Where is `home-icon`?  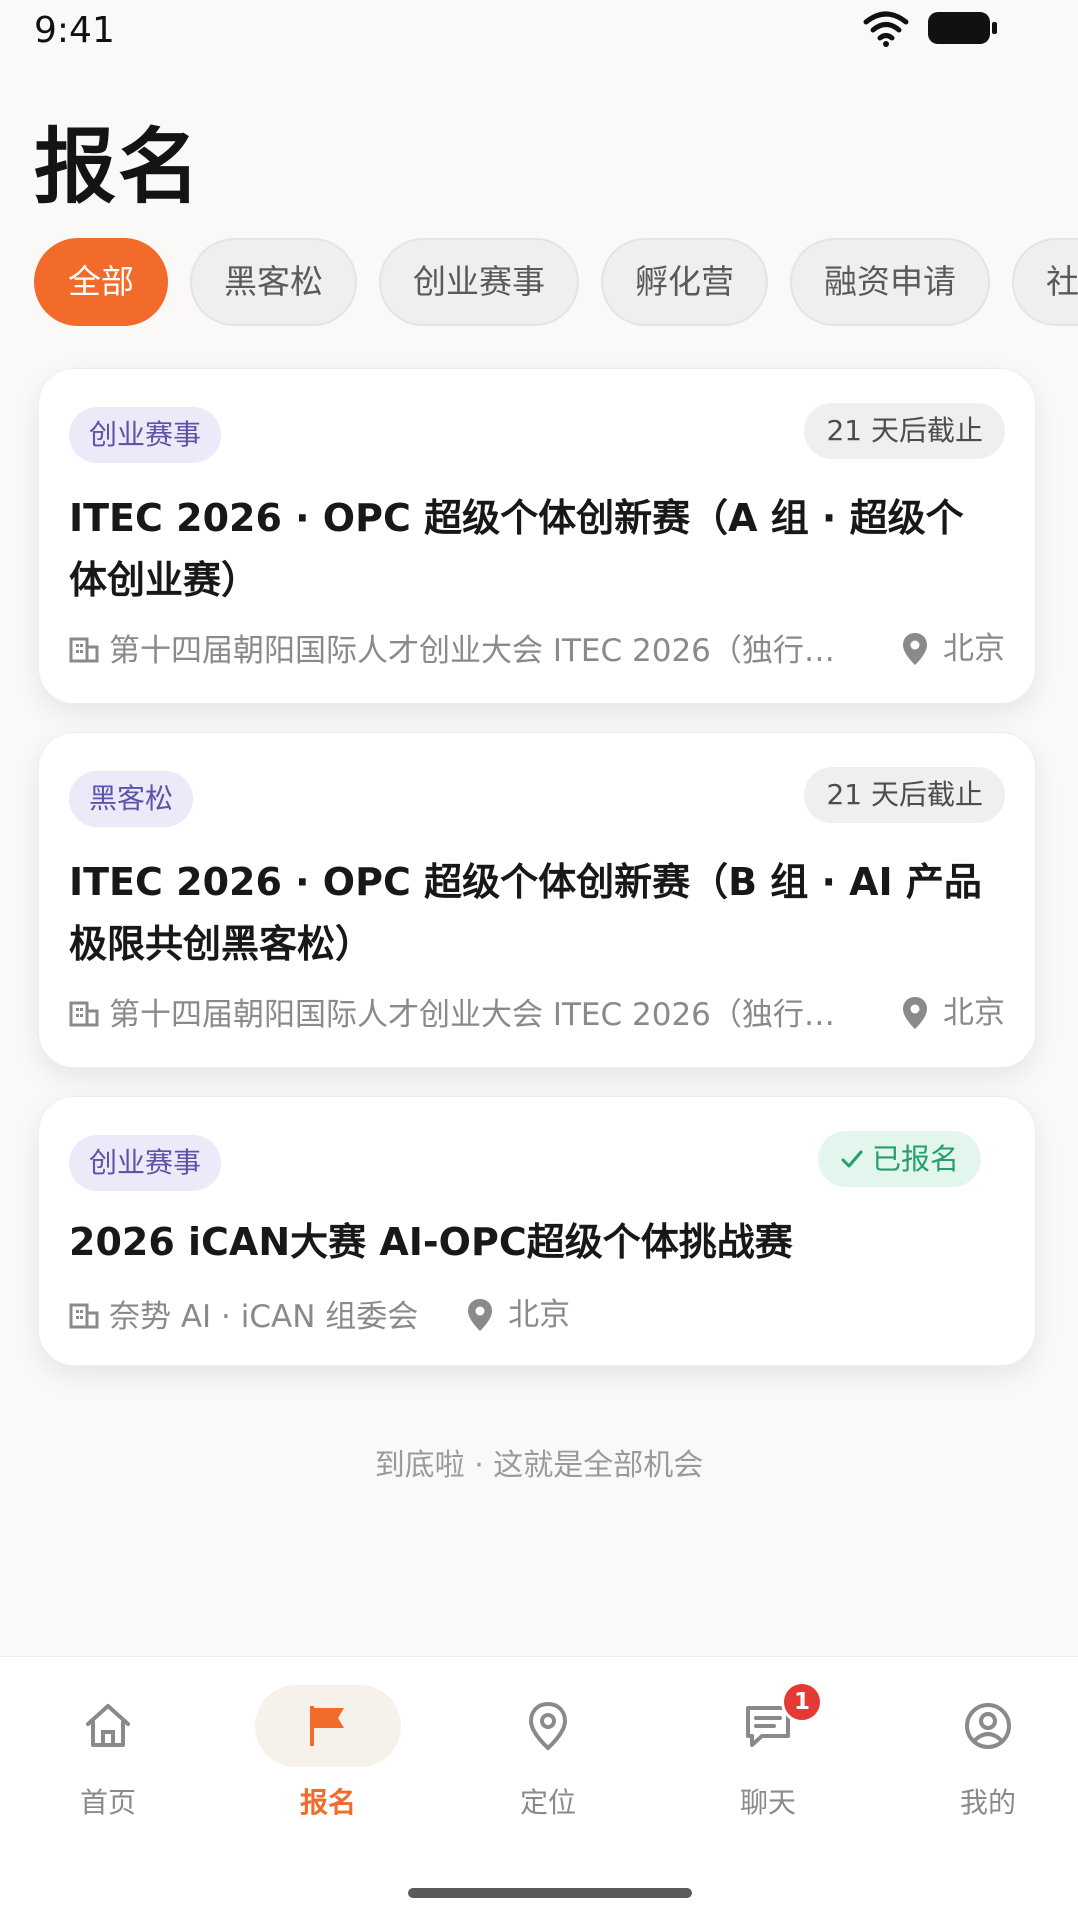
home-icon is located at coordinates (108, 1725).